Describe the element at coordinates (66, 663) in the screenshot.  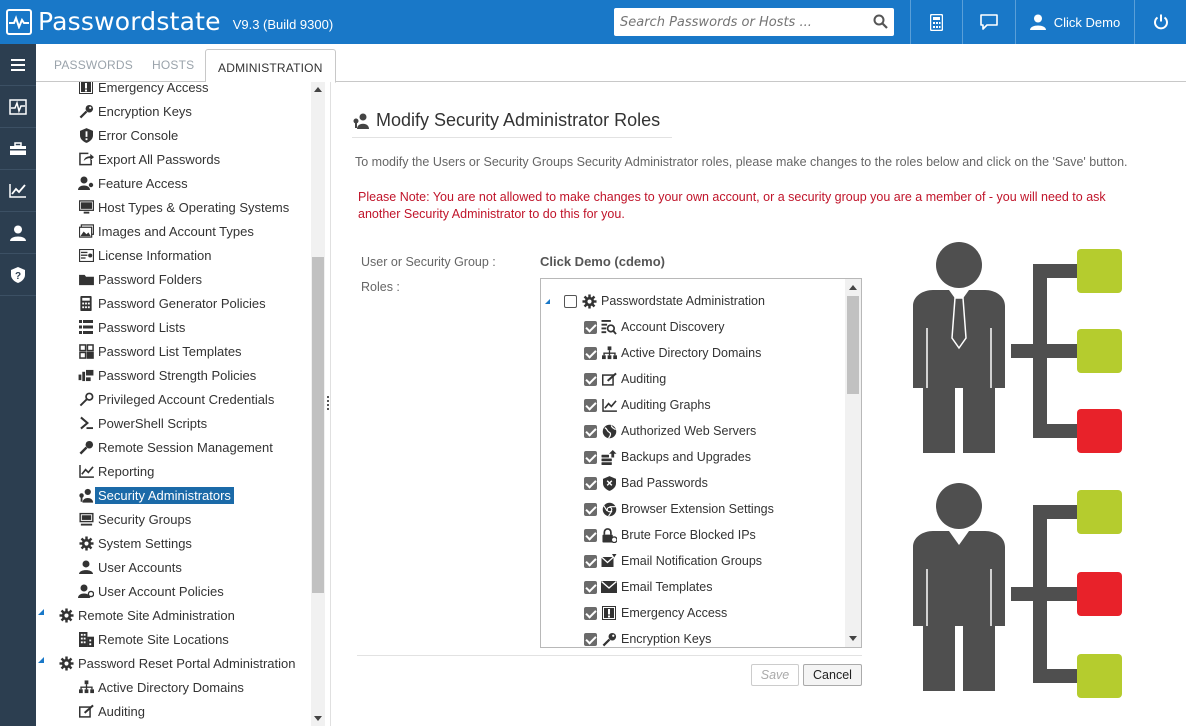
I see `gear-icon` at that location.